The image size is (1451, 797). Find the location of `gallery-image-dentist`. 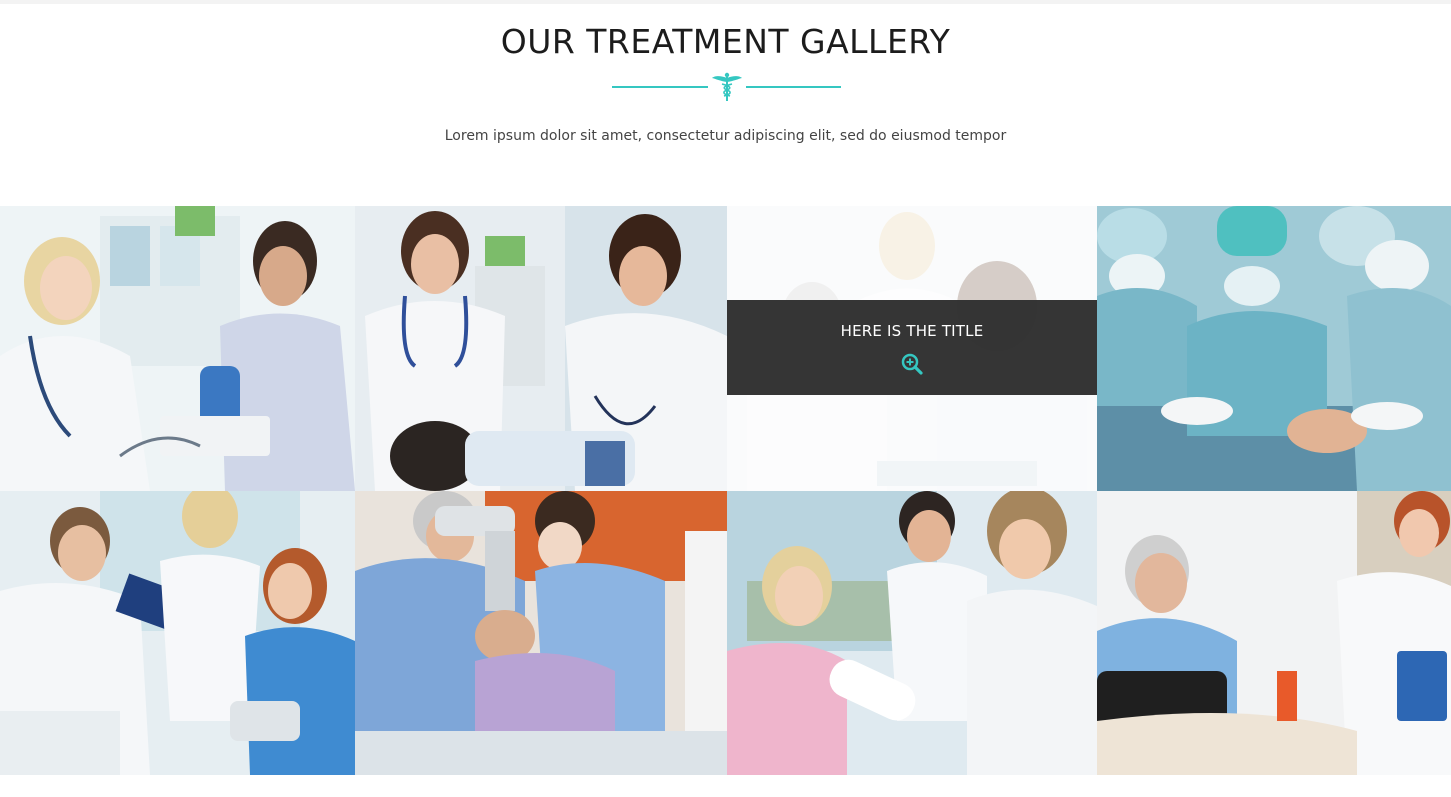

gallery-image-dentist is located at coordinates (541, 633).